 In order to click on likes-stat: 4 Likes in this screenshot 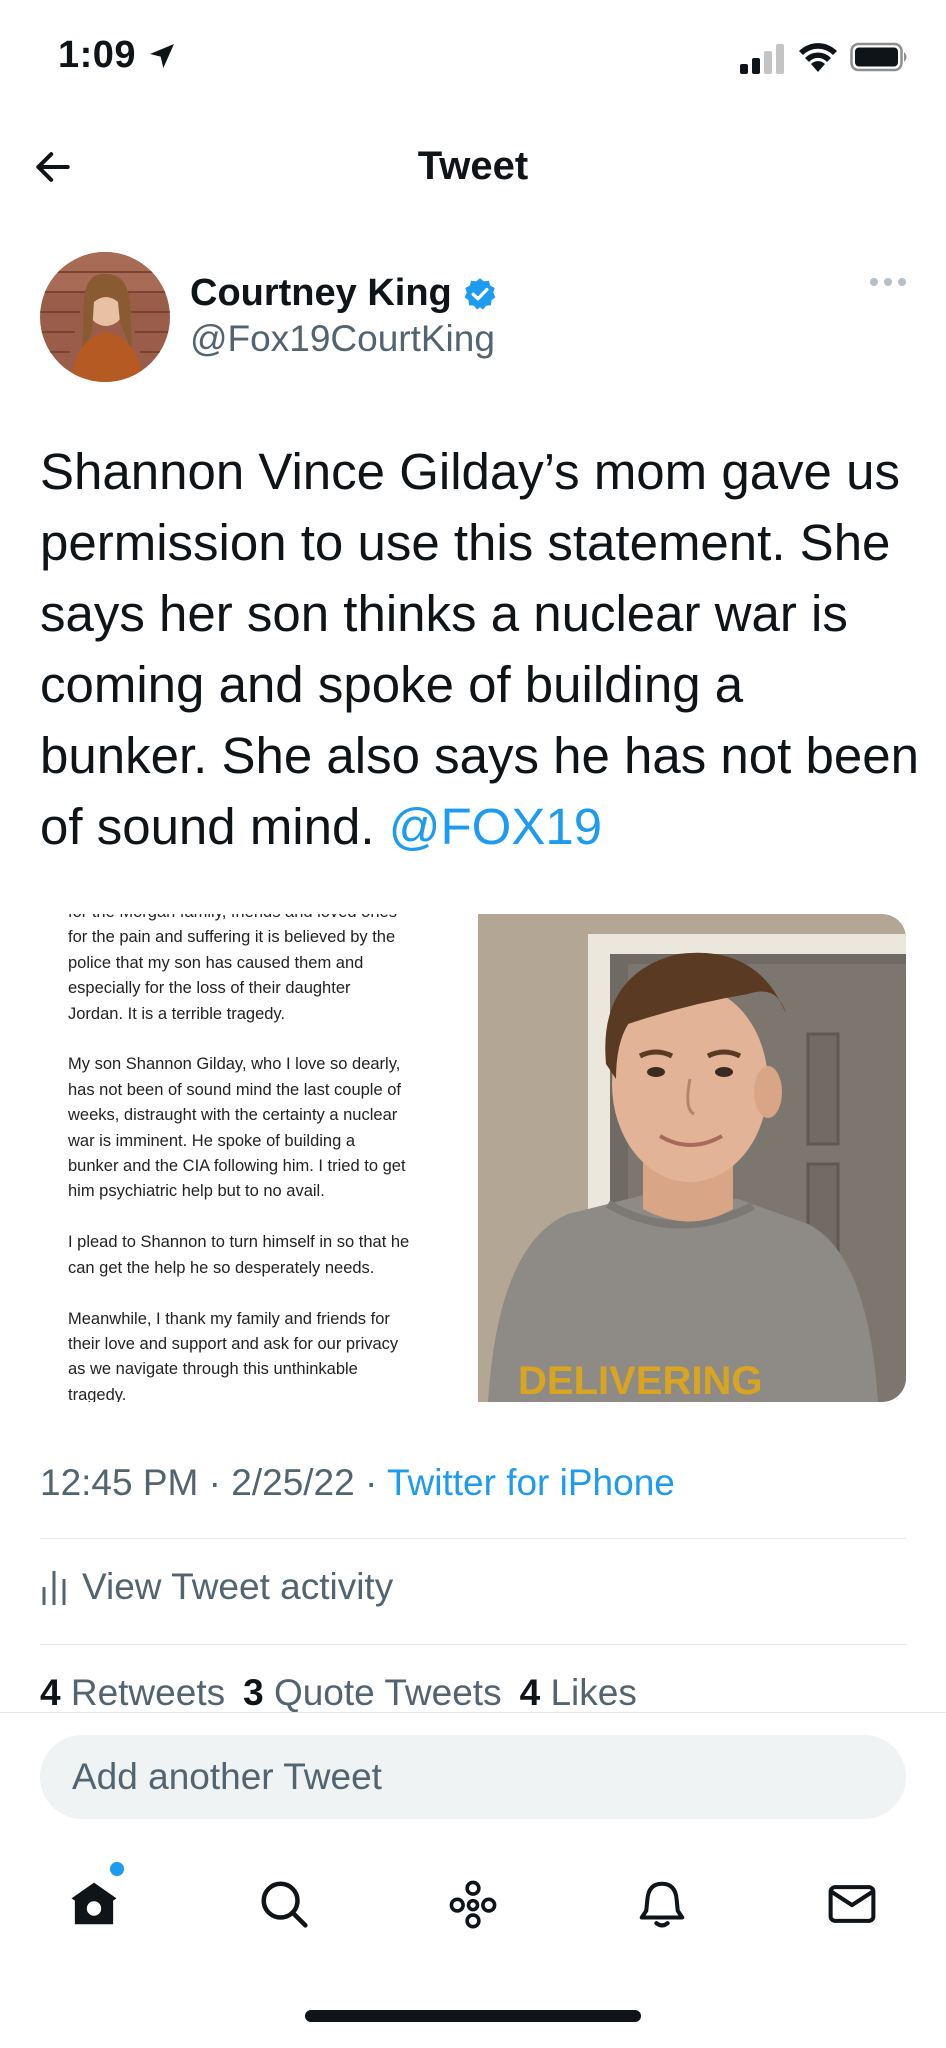, I will do `click(578, 1693)`.